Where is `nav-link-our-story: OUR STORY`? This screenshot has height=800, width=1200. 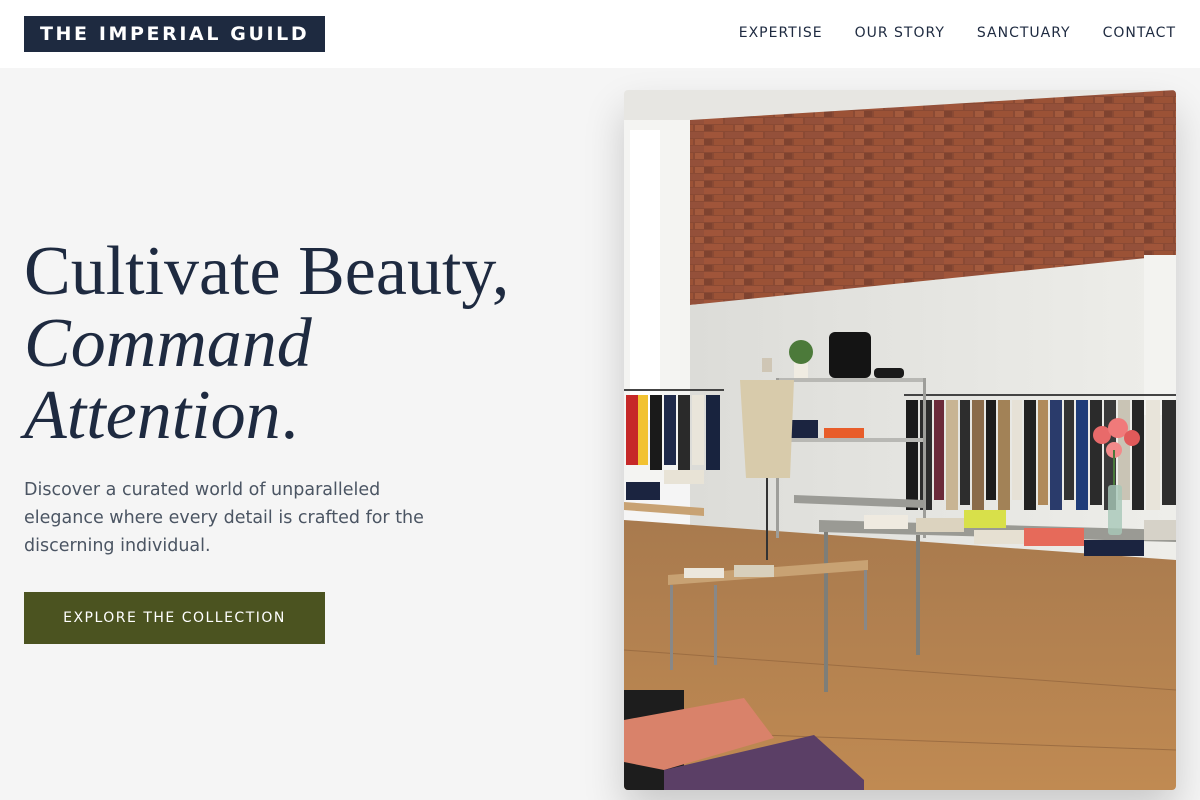 nav-link-our-story: OUR STORY is located at coordinates (900, 33).